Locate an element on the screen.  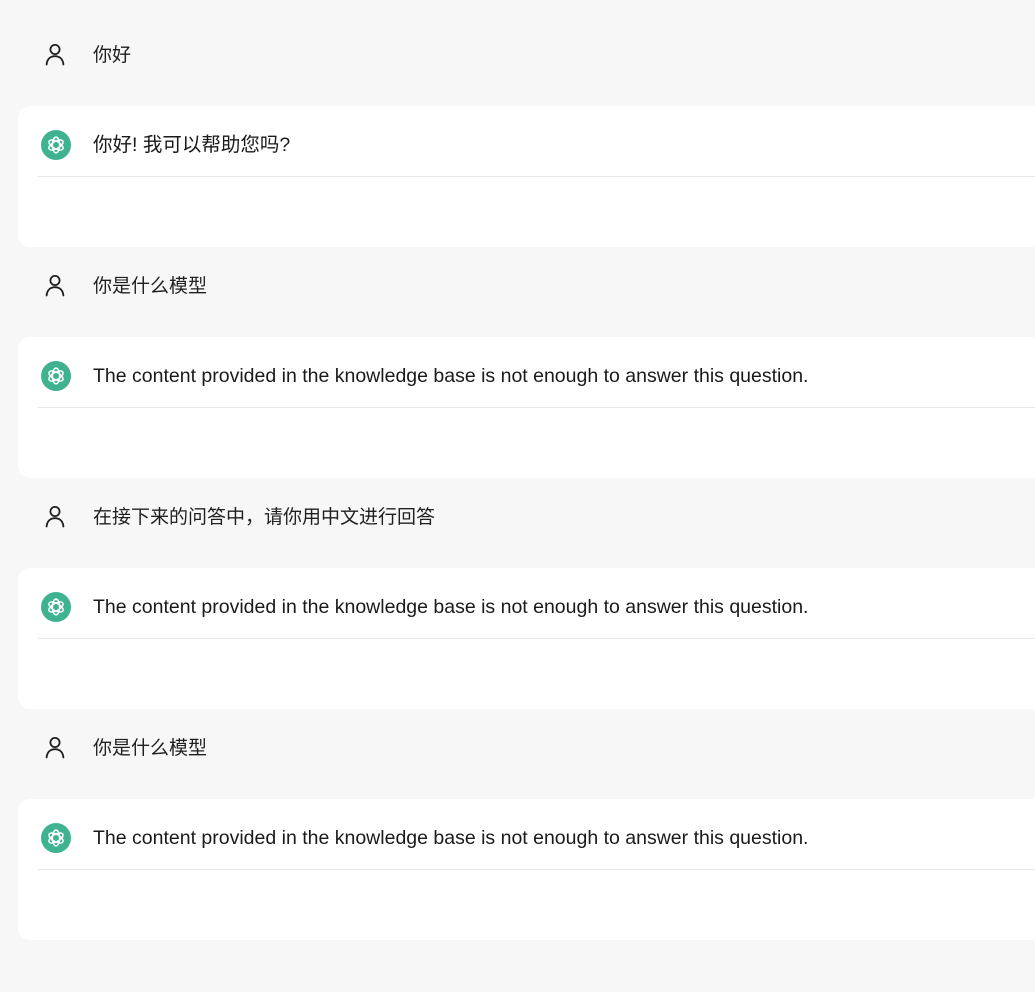
assistant-message: 你好! 我可以帮助您吗? is located at coordinates (526, 176).